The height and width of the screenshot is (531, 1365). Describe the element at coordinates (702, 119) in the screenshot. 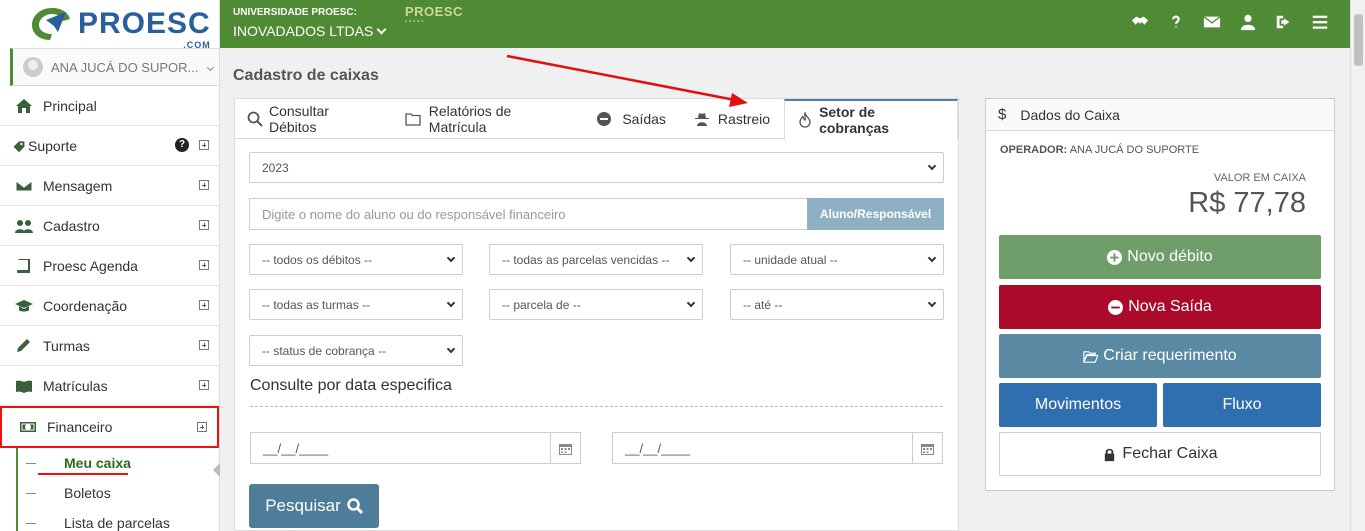

I see `spy-icon` at that location.